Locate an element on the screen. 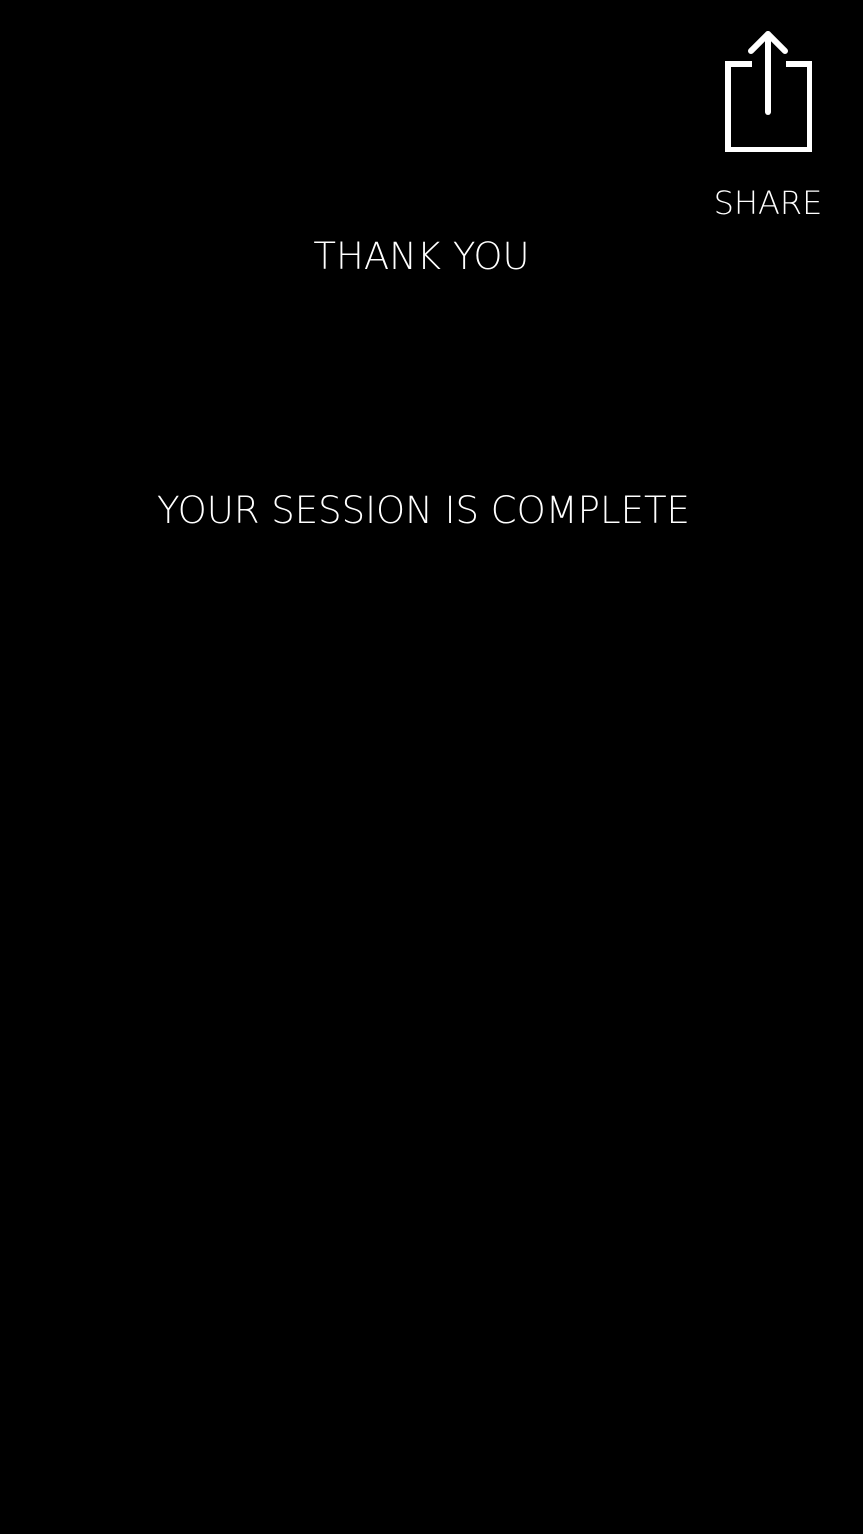  thank-you-heading: THANK YOU is located at coordinates (421, 256).